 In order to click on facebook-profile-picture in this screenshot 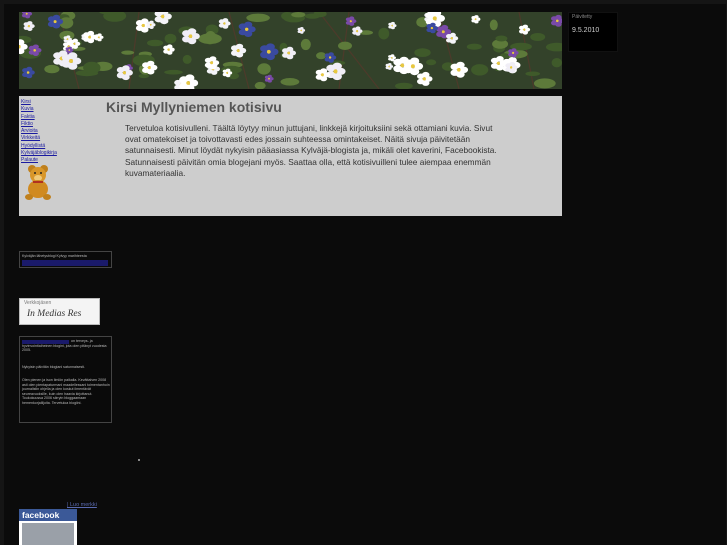, I will do `click(48, 534)`.